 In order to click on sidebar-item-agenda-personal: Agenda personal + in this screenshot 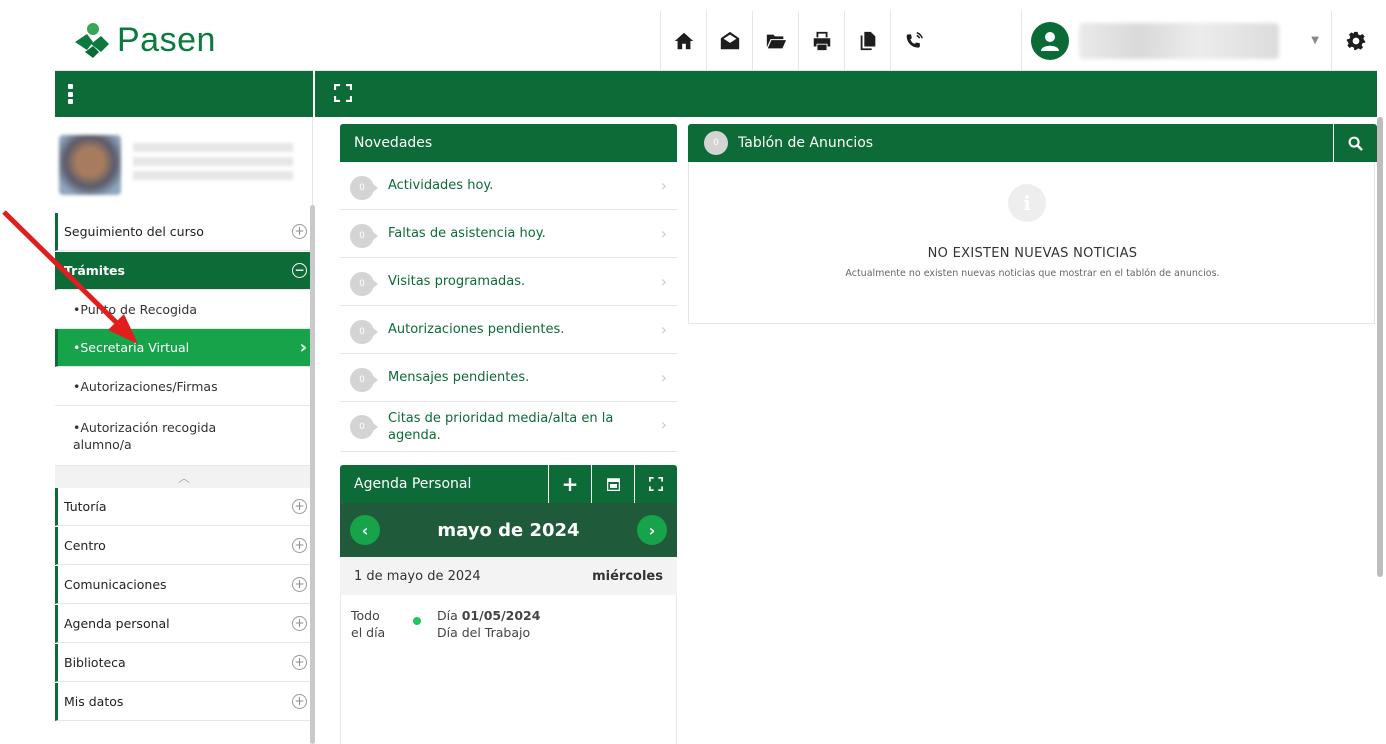, I will do `click(184, 624)`.